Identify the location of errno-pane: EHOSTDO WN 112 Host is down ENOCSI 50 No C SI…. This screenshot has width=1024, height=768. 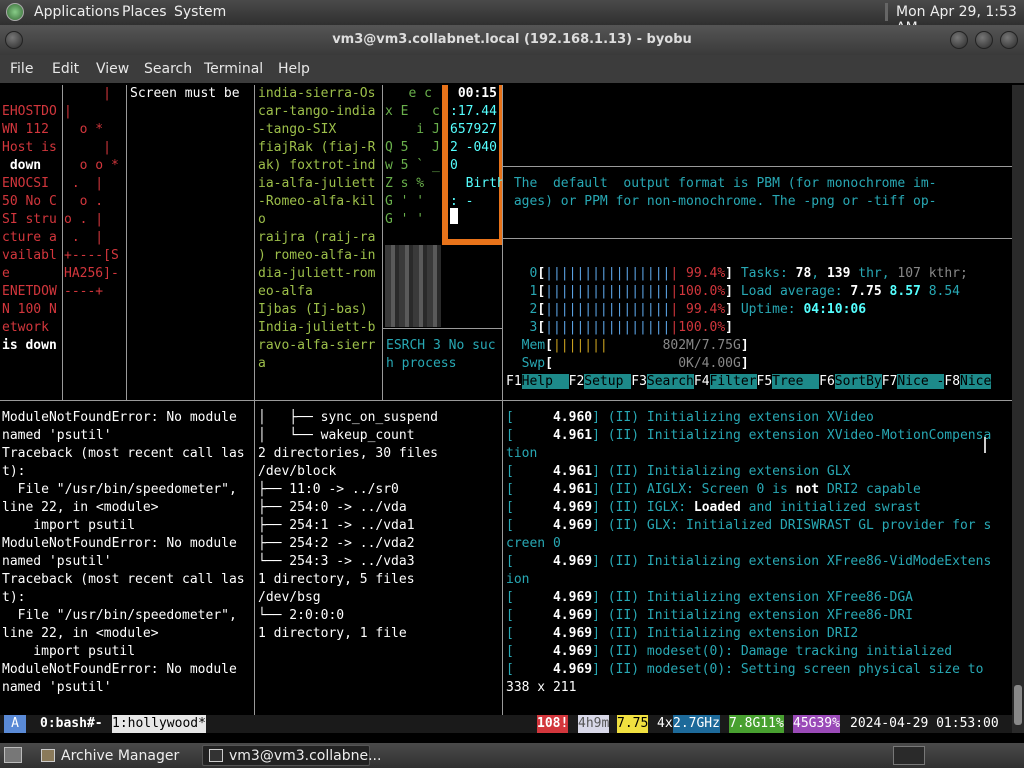
(32, 248).